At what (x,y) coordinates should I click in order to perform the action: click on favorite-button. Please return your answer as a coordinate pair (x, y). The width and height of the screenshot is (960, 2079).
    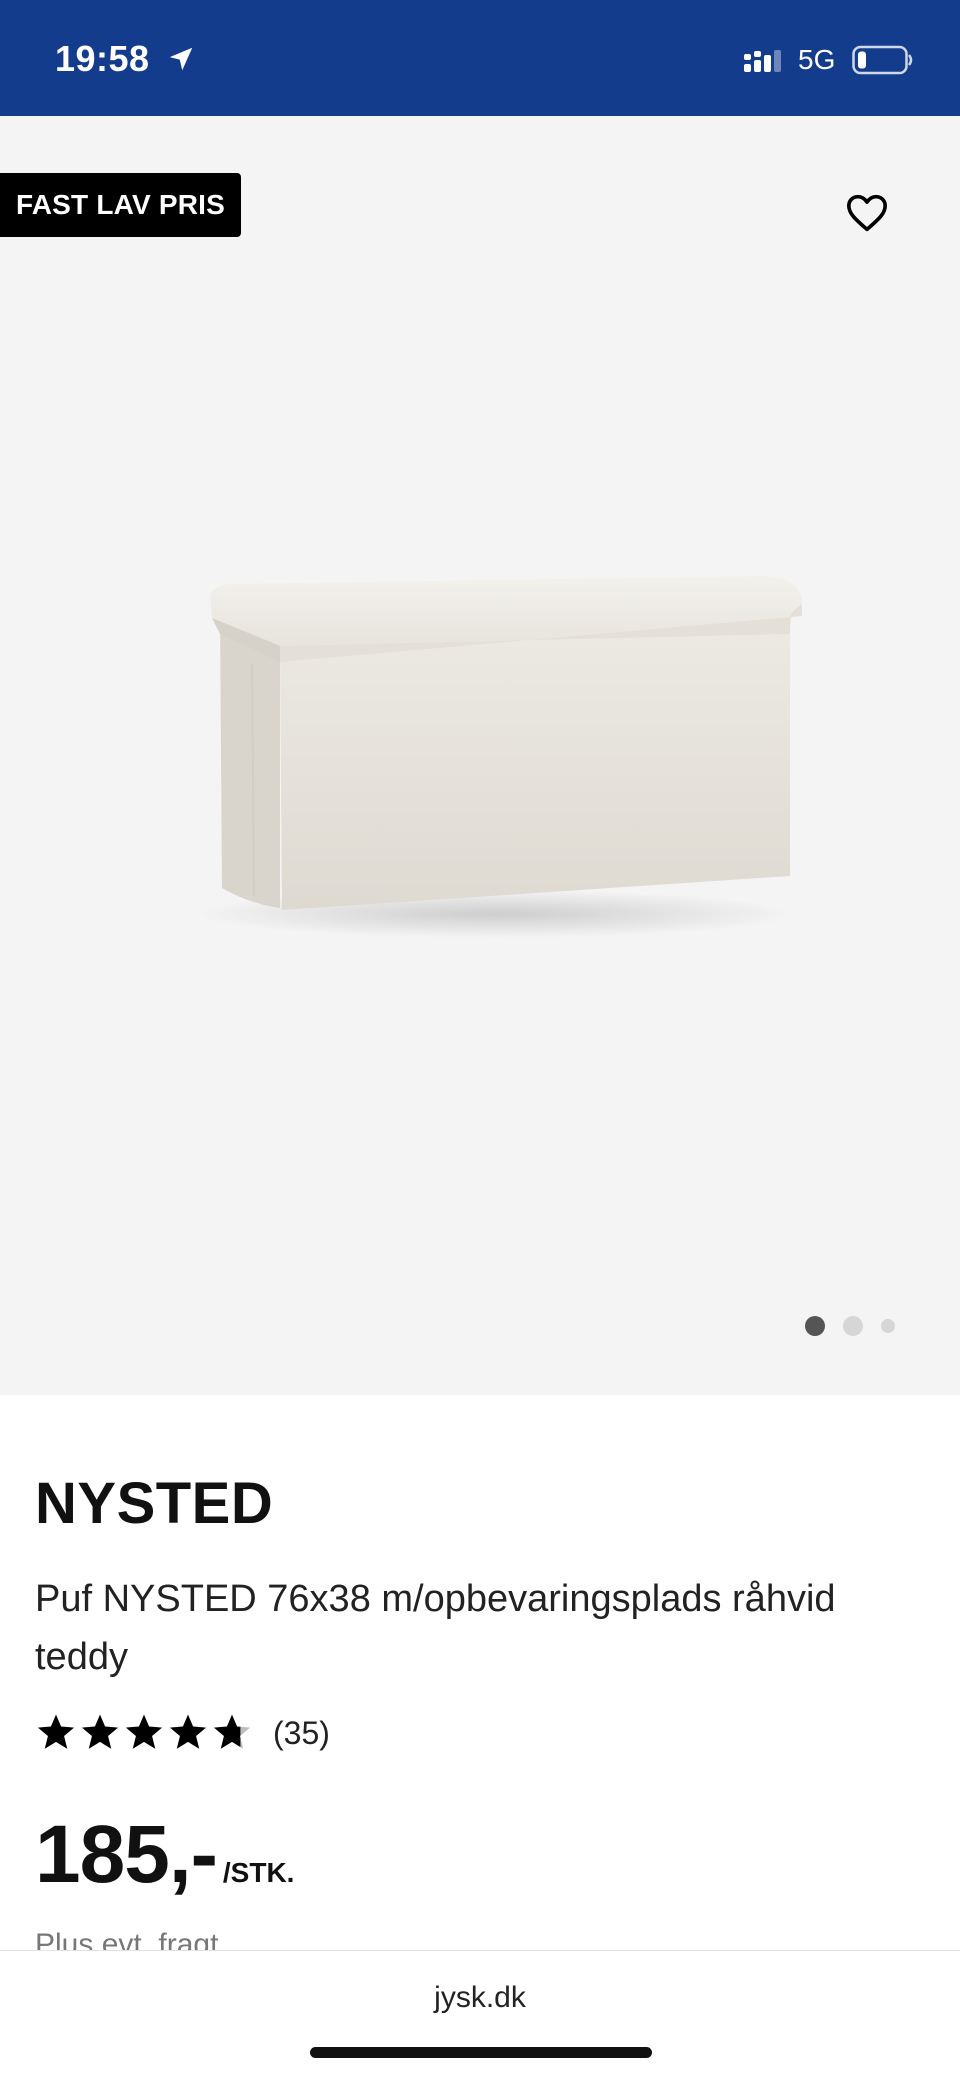
    Looking at the image, I should click on (867, 213).